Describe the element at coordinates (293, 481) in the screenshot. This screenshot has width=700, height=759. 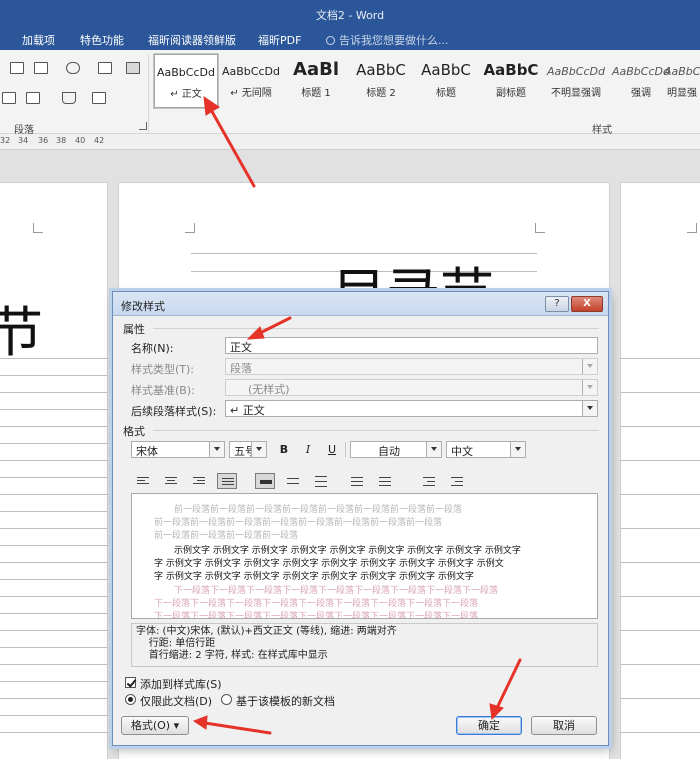
I see `one-half-spacing-button` at that location.